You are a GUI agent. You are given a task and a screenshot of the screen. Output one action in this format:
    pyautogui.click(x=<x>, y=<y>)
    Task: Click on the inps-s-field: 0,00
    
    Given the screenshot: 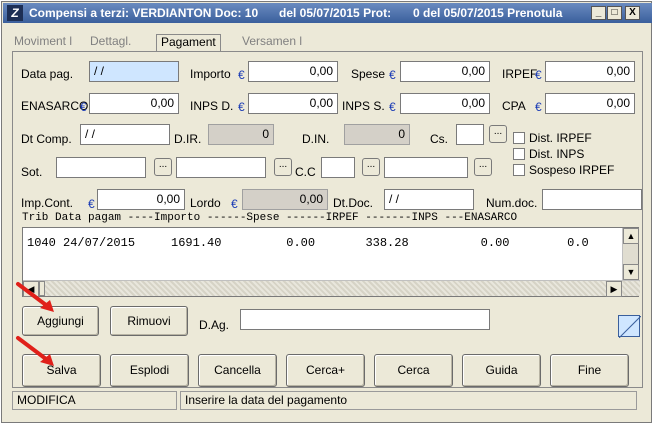 What is the action you would take?
    pyautogui.click(x=445, y=103)
    